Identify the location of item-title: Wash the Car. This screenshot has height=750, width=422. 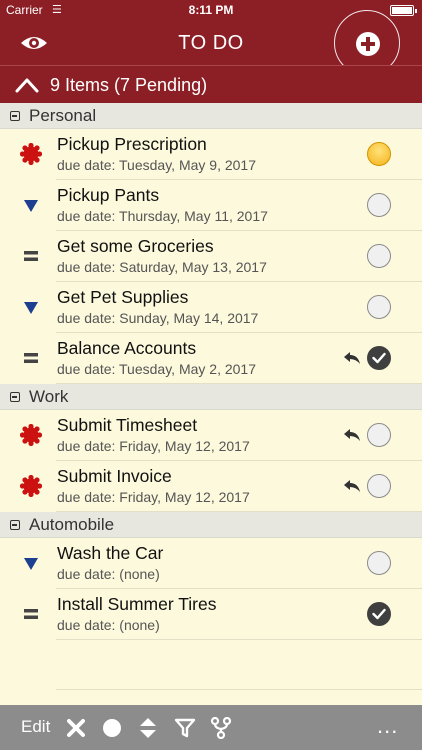
(110, 553).